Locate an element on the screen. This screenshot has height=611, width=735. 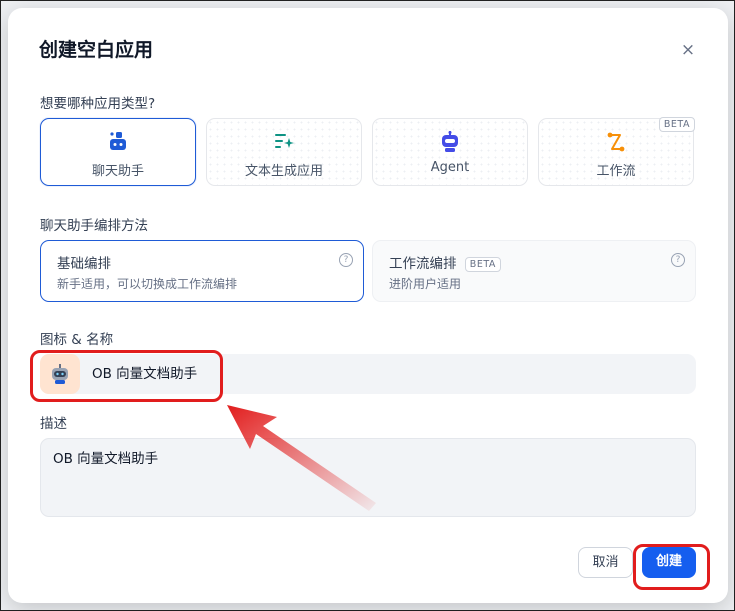
annotation-arrow is located at coordinates (301, 458).